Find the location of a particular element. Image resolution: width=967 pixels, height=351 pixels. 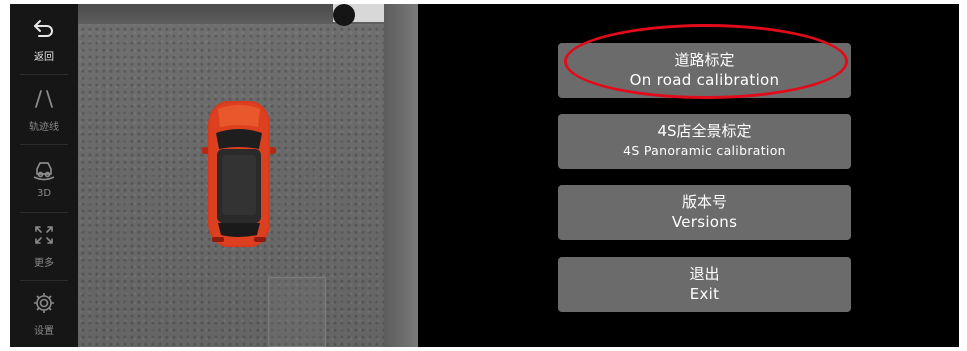

road-edge is located at coordinates (401, 175).